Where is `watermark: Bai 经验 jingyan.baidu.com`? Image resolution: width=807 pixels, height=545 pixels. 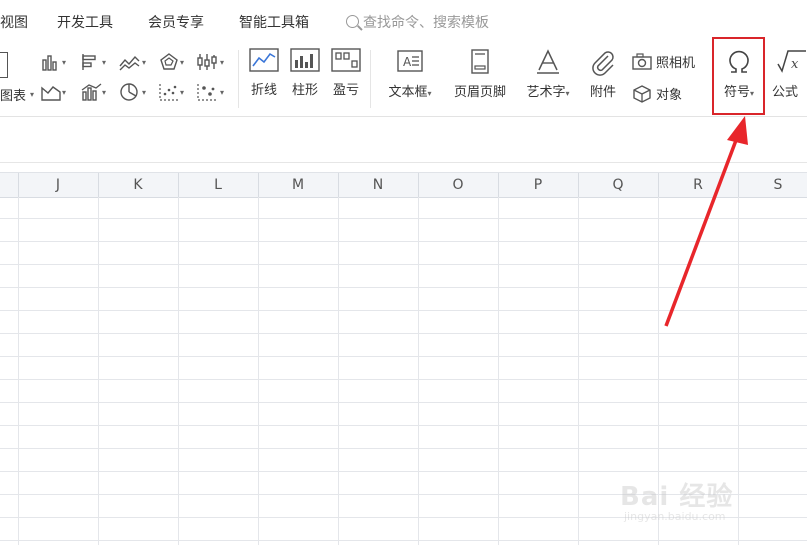
watermark: Bai 经验 jingyan.baidu.com is located at coordinates (695, 497).